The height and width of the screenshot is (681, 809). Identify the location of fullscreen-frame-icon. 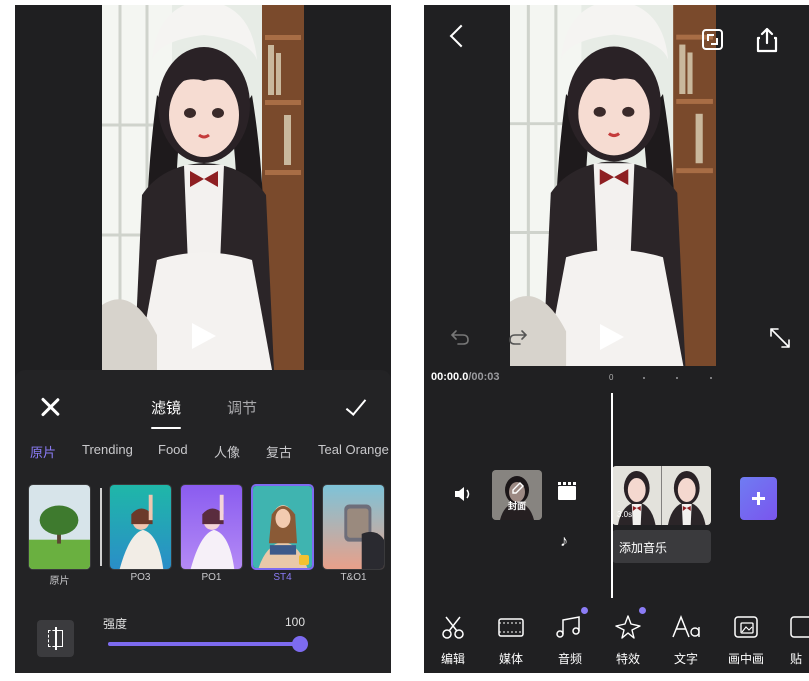
(712, 39).